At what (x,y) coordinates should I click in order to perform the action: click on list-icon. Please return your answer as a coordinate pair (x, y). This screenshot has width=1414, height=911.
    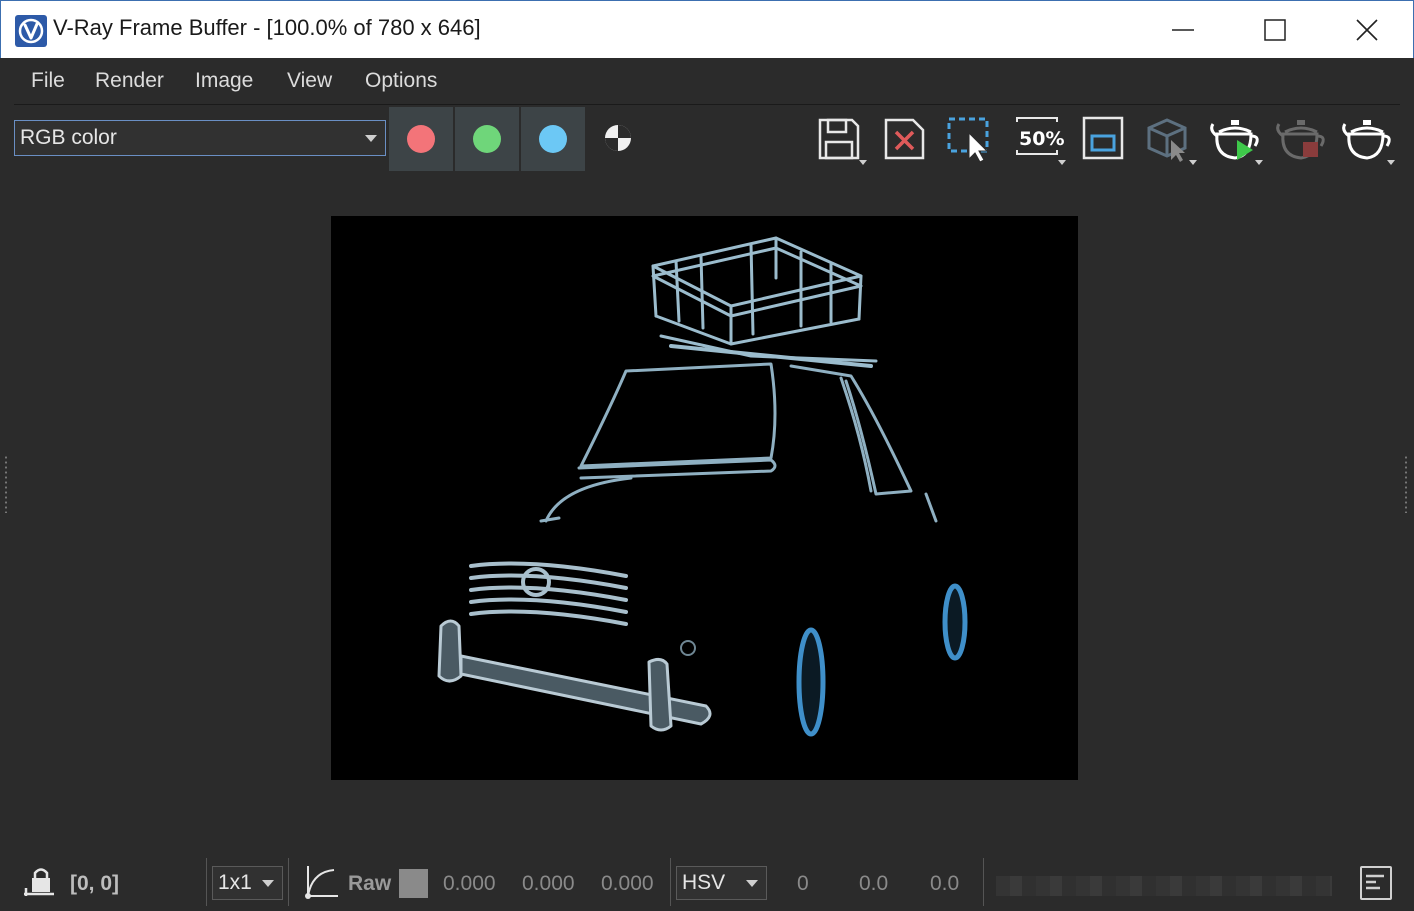
    Looking at the image, I should click on (1375, 882).